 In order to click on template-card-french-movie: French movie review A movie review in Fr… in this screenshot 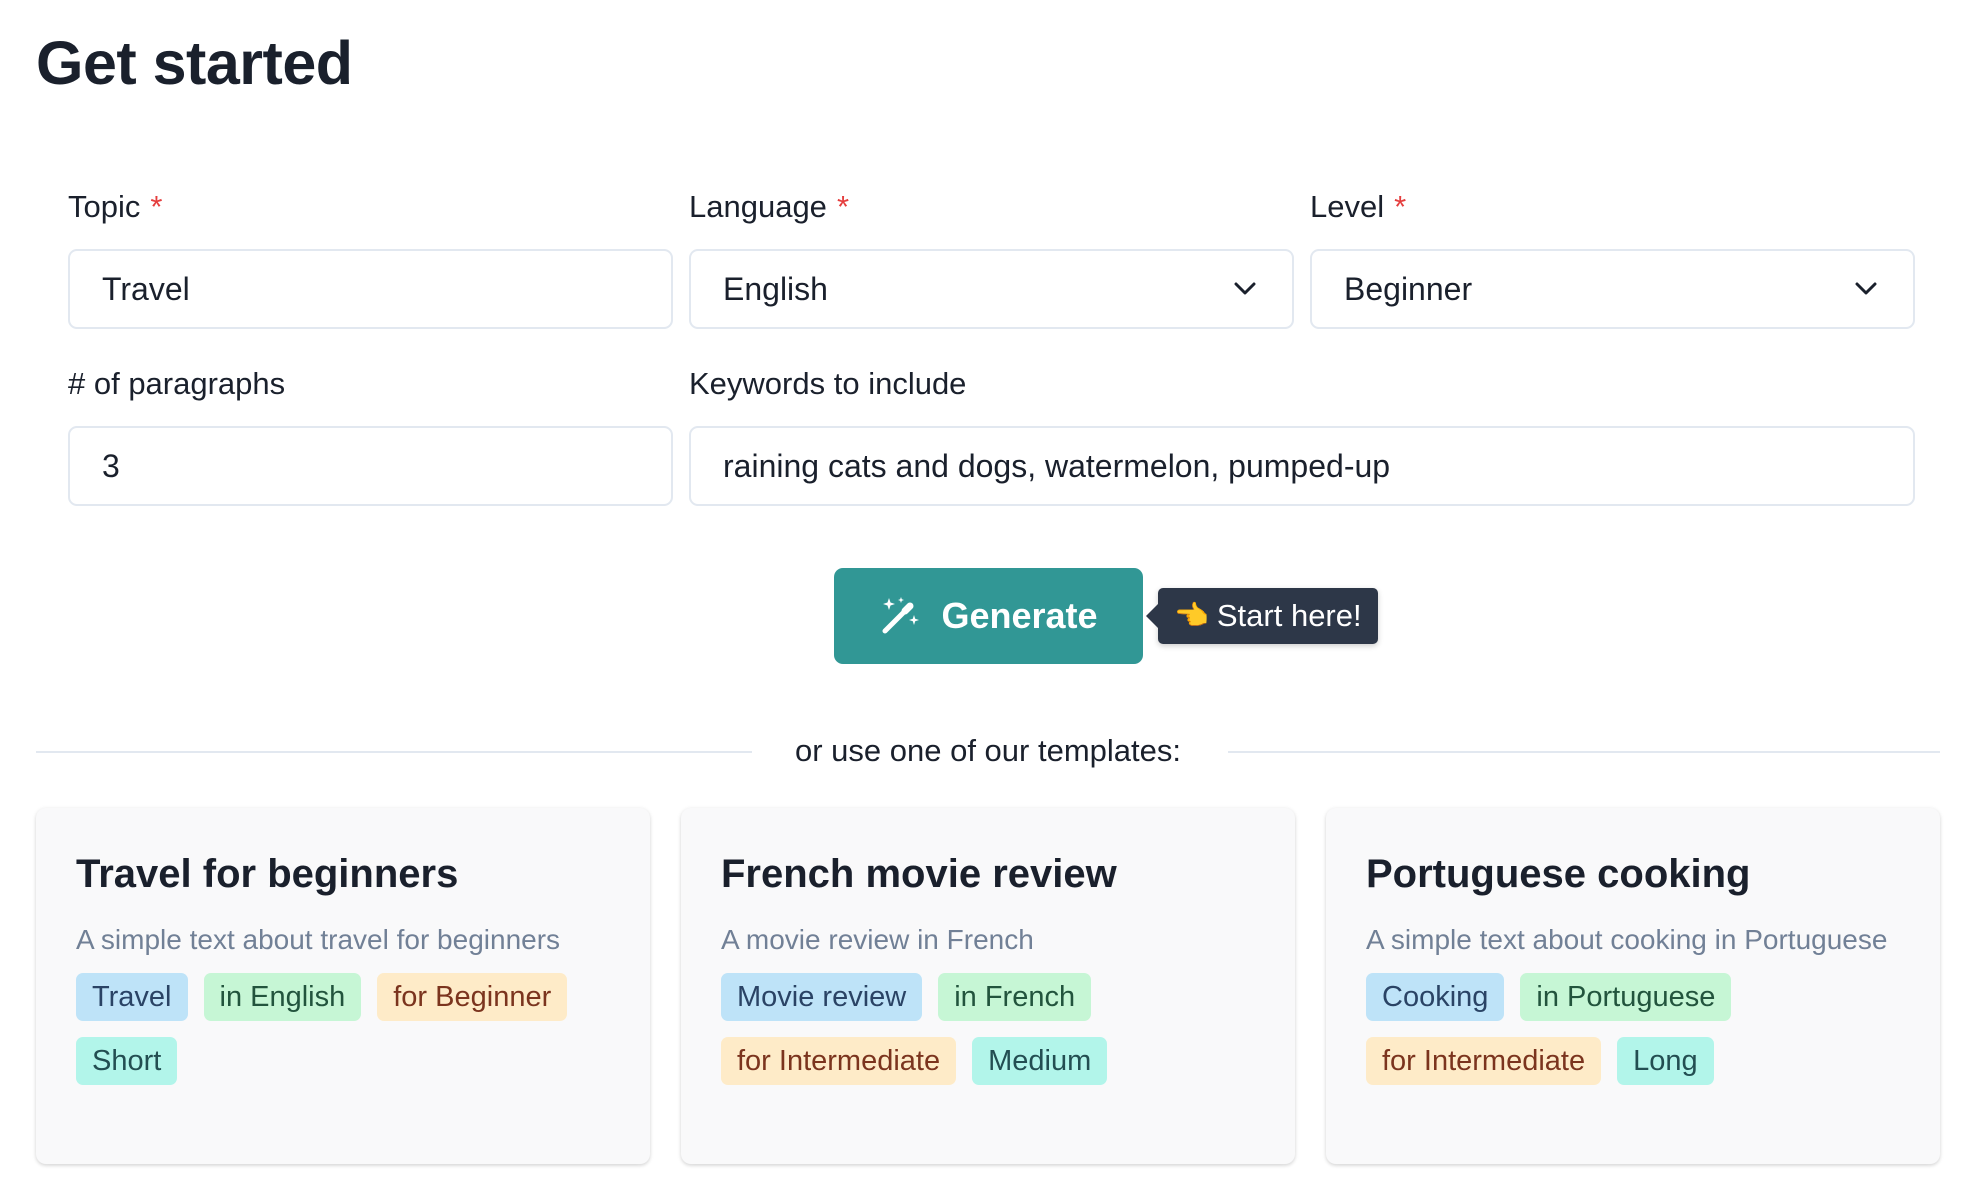, I will do `click(988, 986)`.